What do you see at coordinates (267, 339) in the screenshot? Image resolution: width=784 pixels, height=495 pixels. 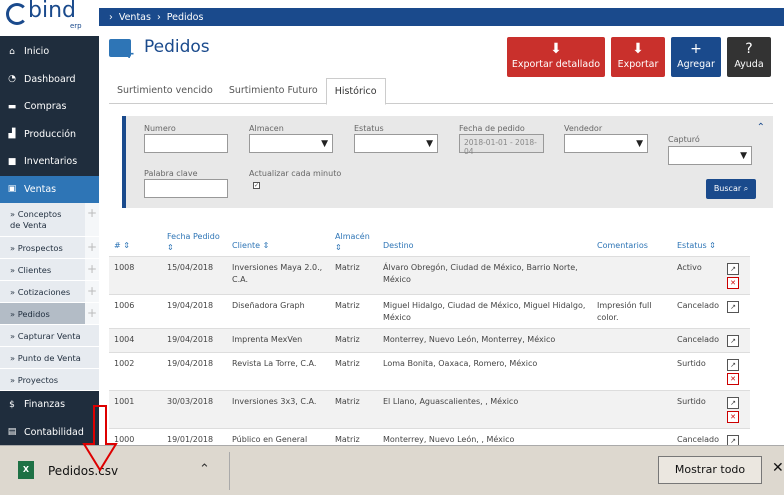 I see `cell-cliente: Imprenta MexVen` at bounding box center [267, 339].